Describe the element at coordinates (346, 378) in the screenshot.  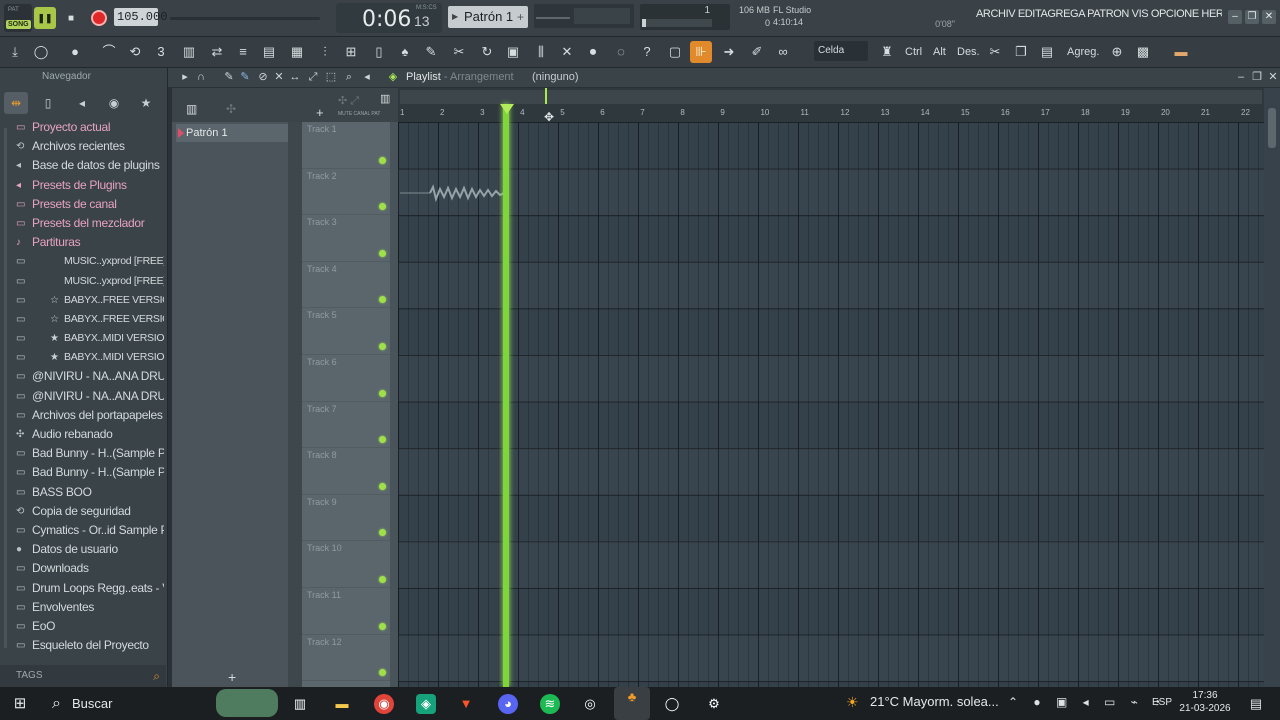
I see `track-header: Track 6` at that location.